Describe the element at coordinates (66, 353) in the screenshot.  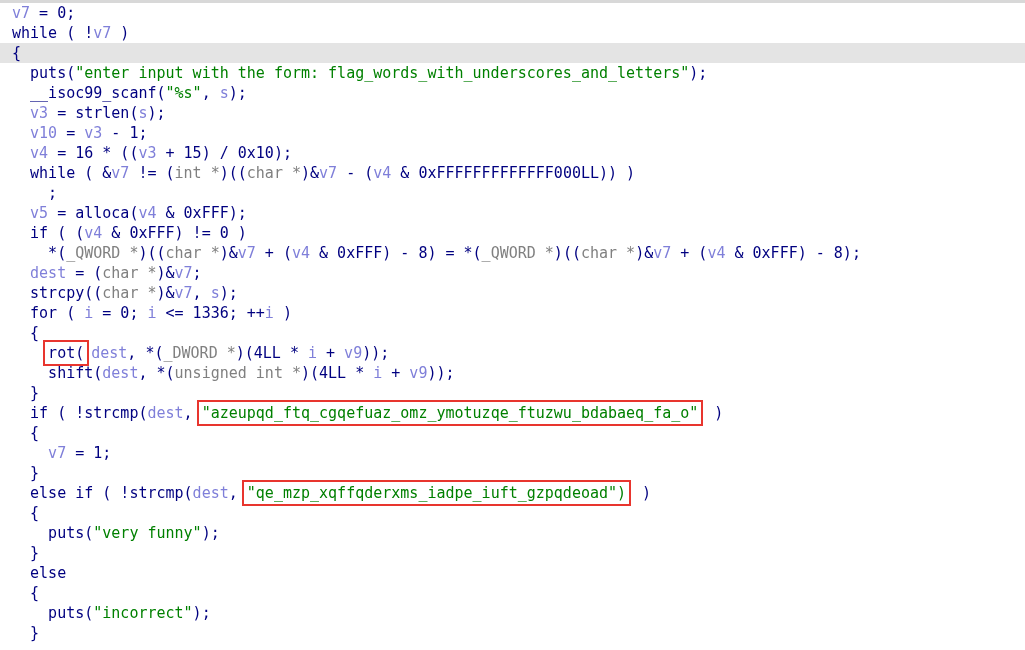
I see `annotation-box: rot(` at that location.